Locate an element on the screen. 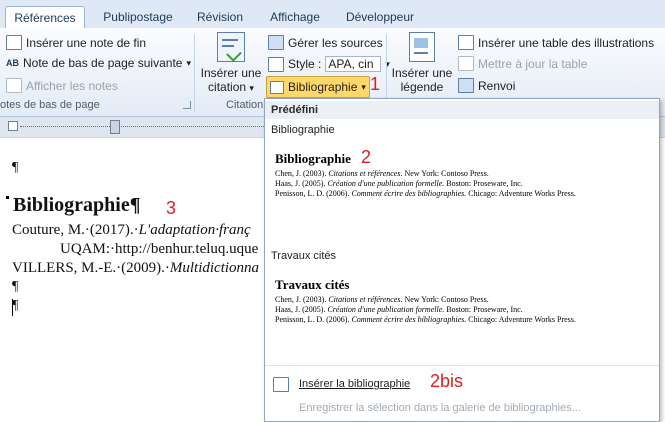 Image resolution: width=665 pixels, height=422 pixels. insert-endnote-label: Insérer une note de fin is located at coordinates (86, 42).